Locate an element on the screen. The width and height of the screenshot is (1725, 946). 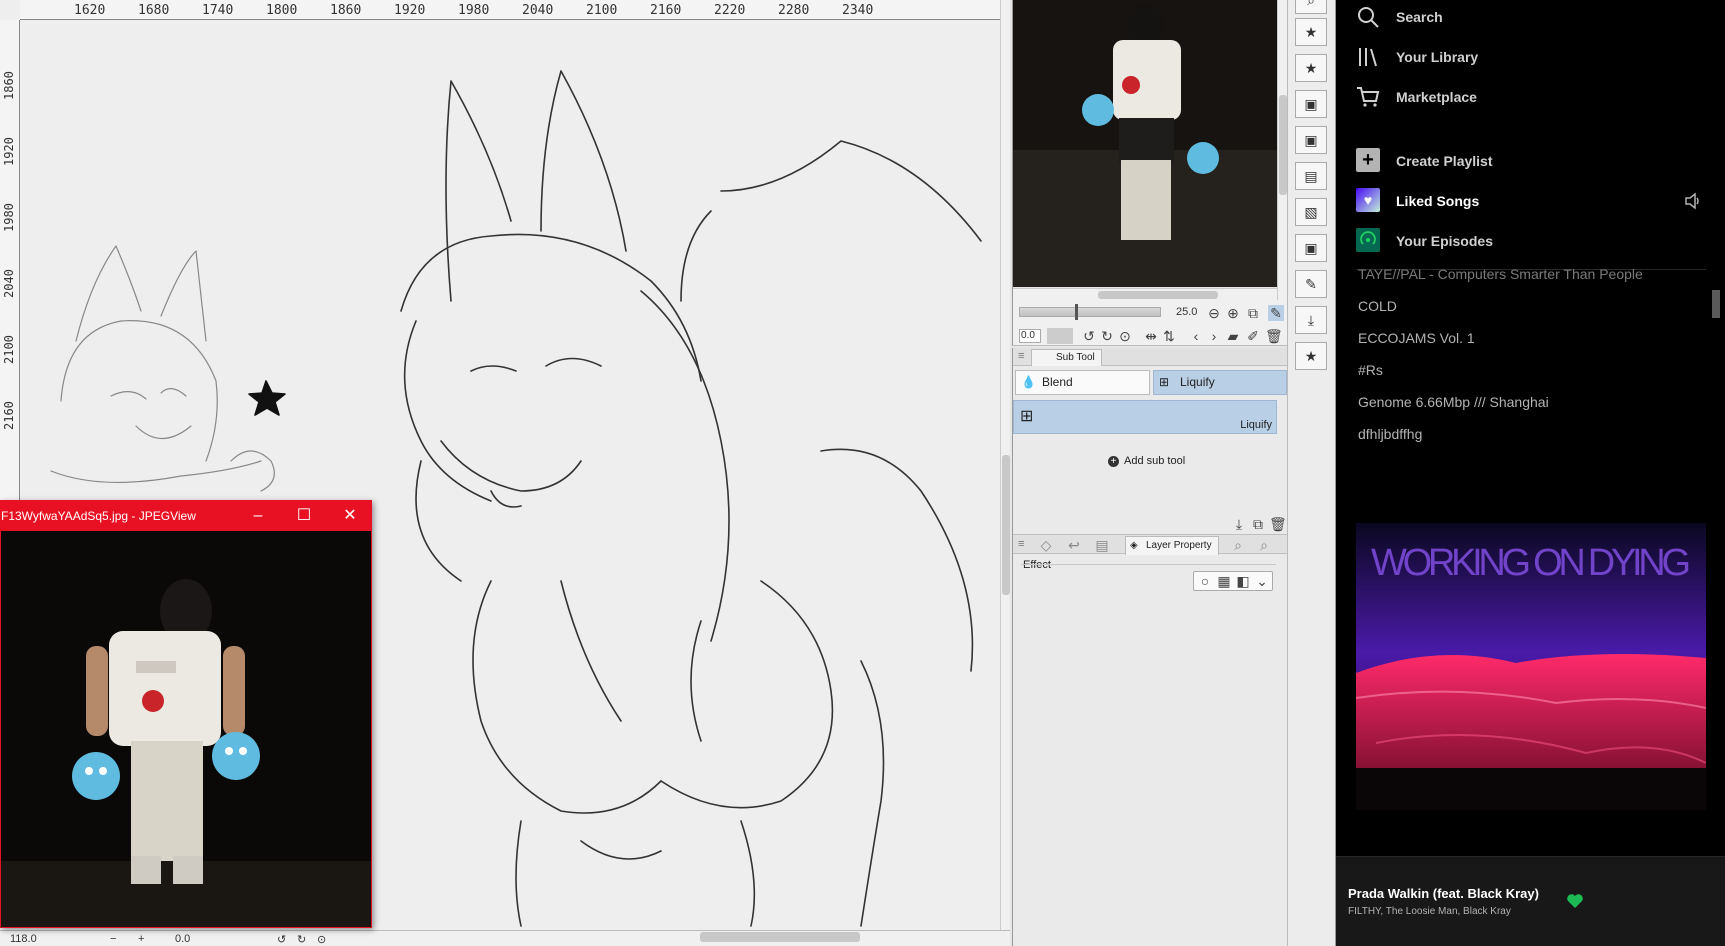
fit-view-icon: ⧉ is located at coordinates (1253, 313).